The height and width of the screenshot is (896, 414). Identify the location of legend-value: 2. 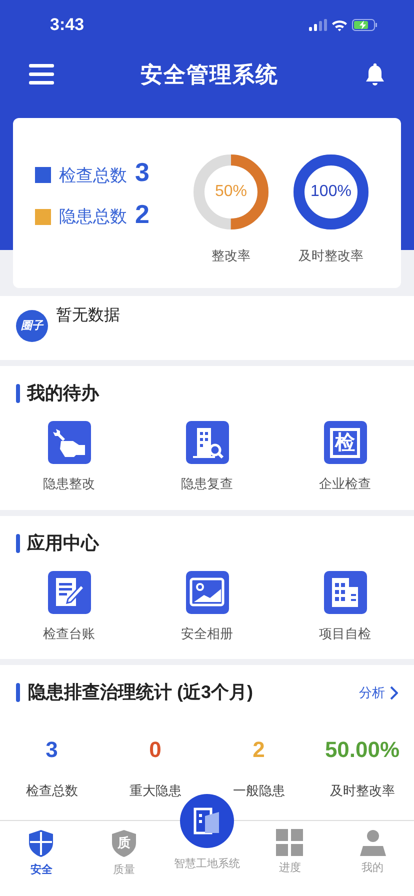
(142, 213).